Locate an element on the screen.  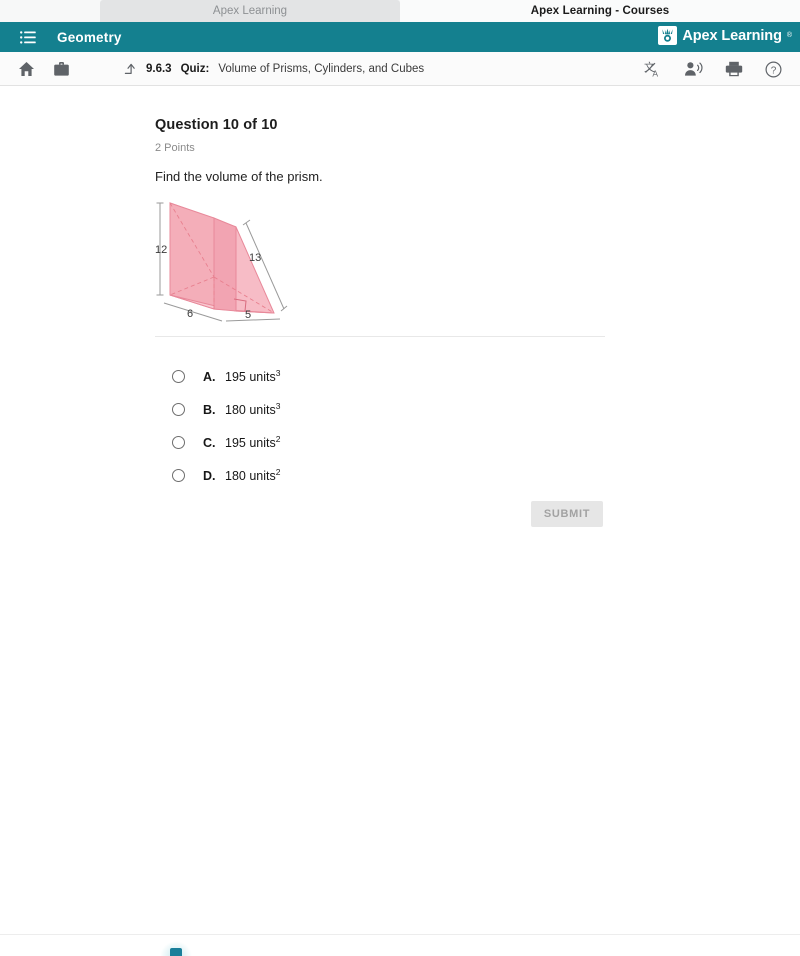
svg-text: 13 is located at coordinates (255, 258).